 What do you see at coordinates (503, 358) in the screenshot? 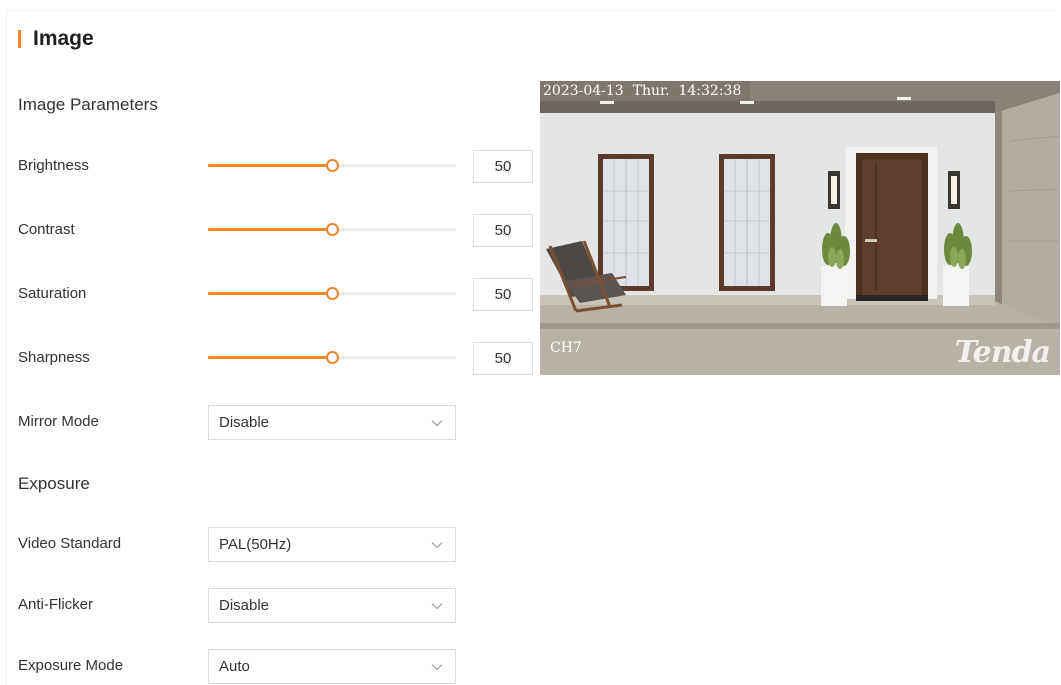
I see `sharpness-value-input: 50` at bounding box center [503, 358].